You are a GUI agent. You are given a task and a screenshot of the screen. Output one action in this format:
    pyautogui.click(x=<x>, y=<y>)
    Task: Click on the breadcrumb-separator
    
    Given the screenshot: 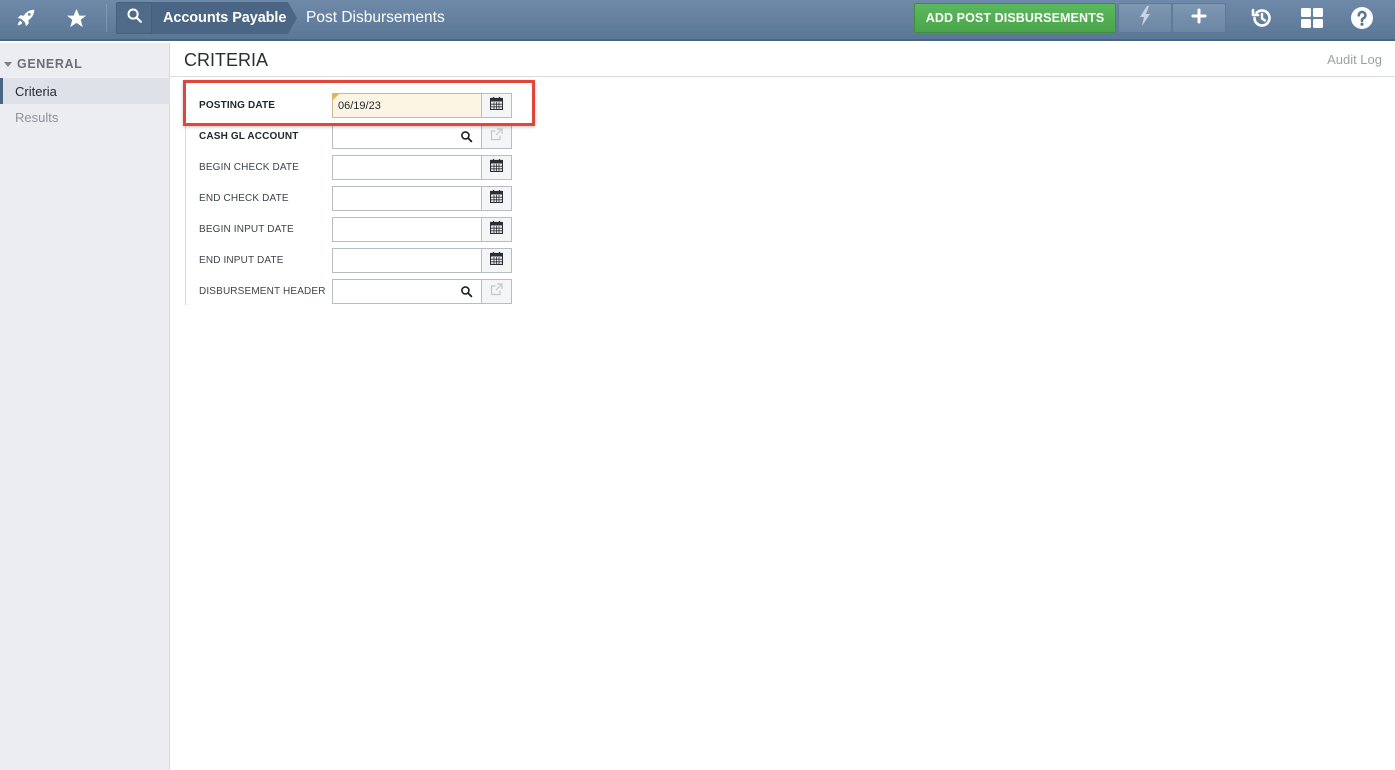 What is the action you would take?
    pyautogui.click(x=292, y=18)
    